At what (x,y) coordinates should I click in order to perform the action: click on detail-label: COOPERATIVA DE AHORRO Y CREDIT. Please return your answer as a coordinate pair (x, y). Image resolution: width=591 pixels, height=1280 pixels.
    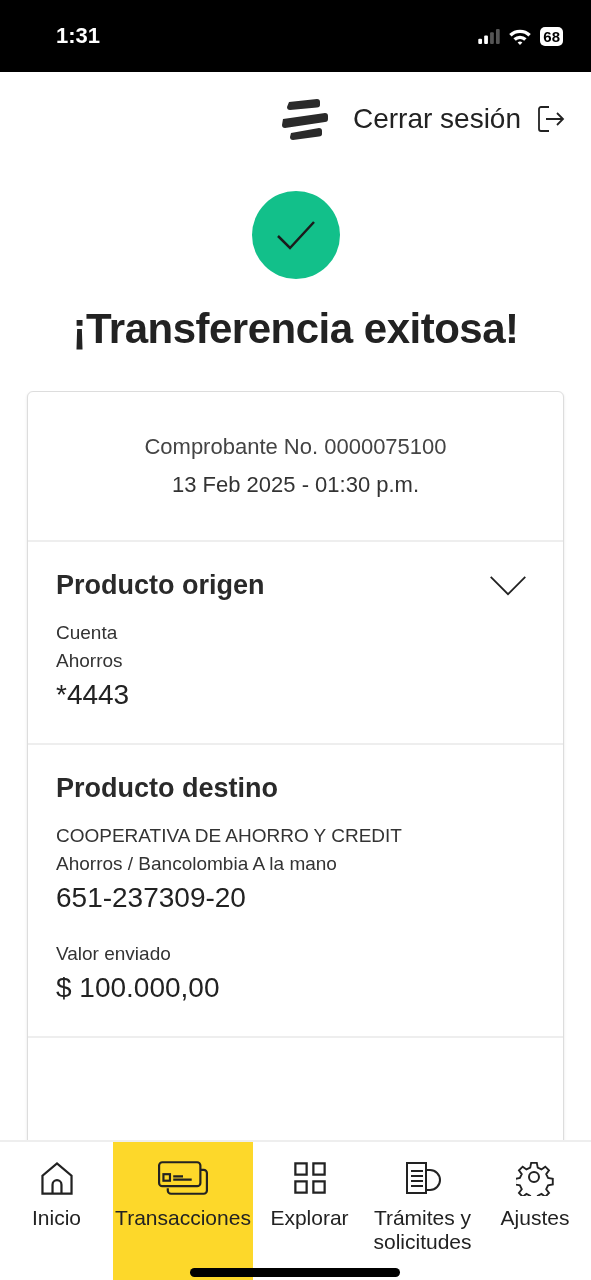
    Looking at the image, I should click on (229, 836).